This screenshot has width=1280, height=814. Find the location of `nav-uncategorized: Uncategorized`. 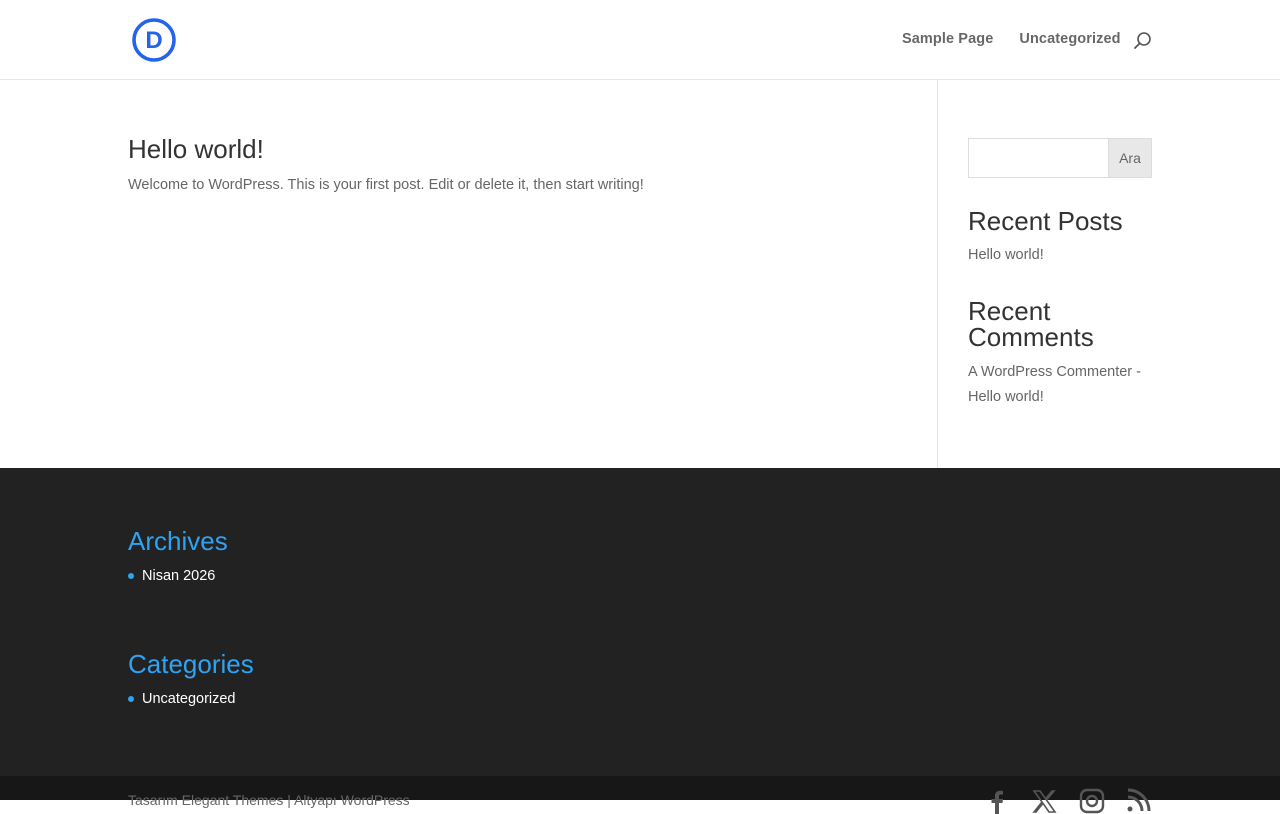

nav-uncategorized: Uncategorized is located at coordinates (1069, 39).